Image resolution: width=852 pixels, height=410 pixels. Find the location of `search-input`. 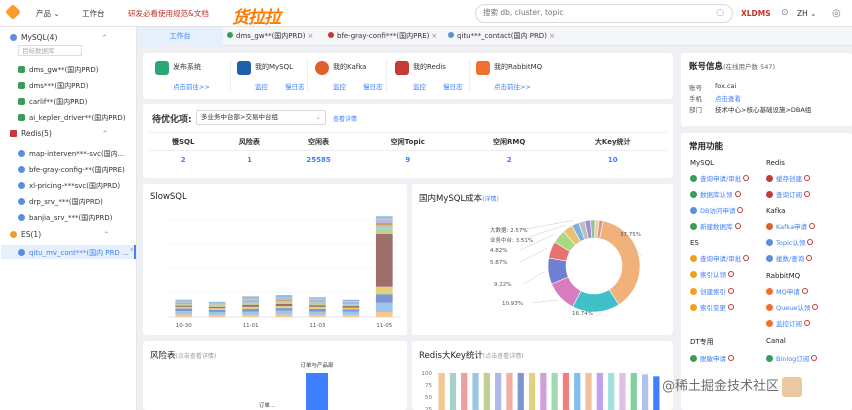

search-input is located at coordinates (593, 12).